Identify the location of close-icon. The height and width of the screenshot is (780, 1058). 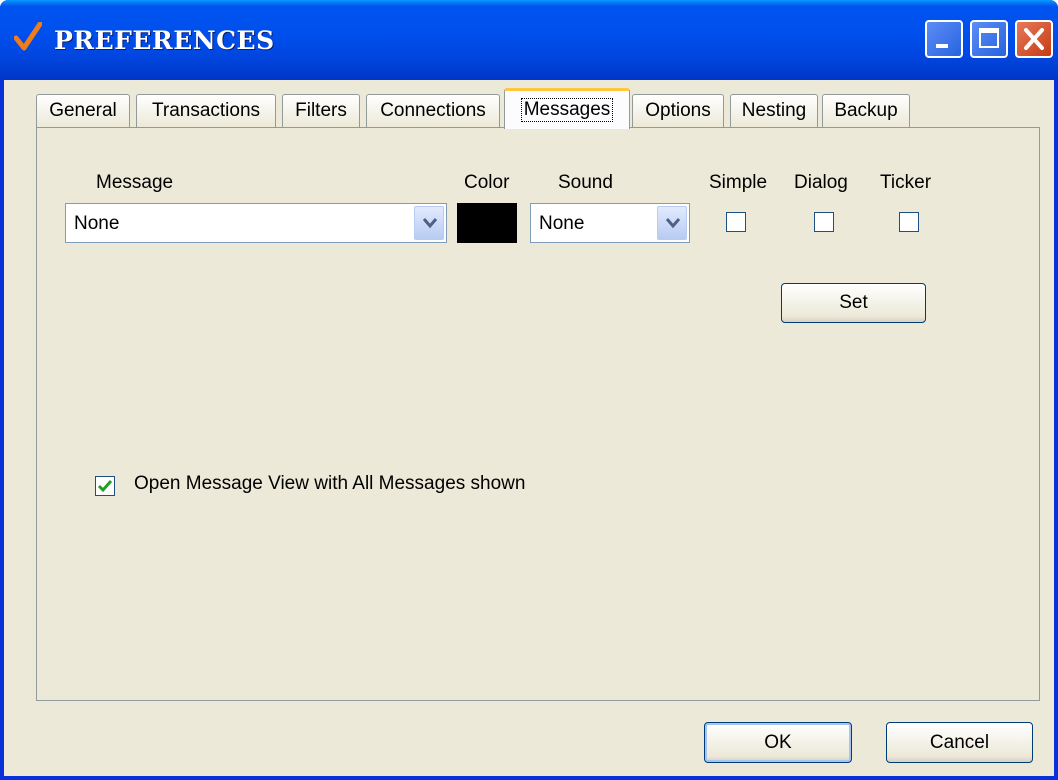
(1034, 39).